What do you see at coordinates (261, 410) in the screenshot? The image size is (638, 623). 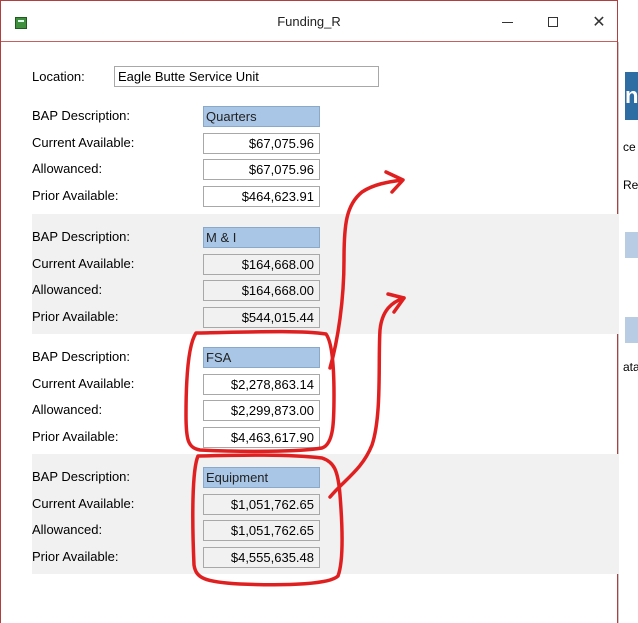 I see `allowanced-field: $2,299,873.00` at bounding box center [261, 410].